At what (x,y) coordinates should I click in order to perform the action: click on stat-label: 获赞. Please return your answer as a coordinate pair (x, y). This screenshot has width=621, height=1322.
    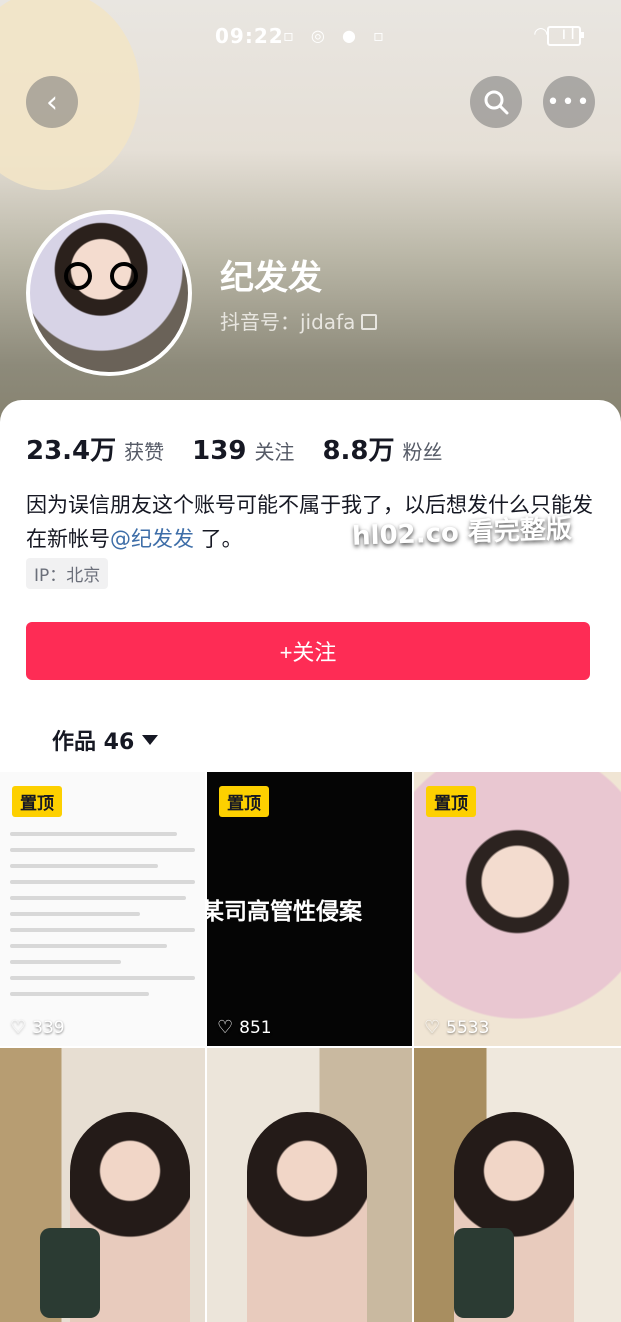
    Looking at the image, I should click on (144, 452).